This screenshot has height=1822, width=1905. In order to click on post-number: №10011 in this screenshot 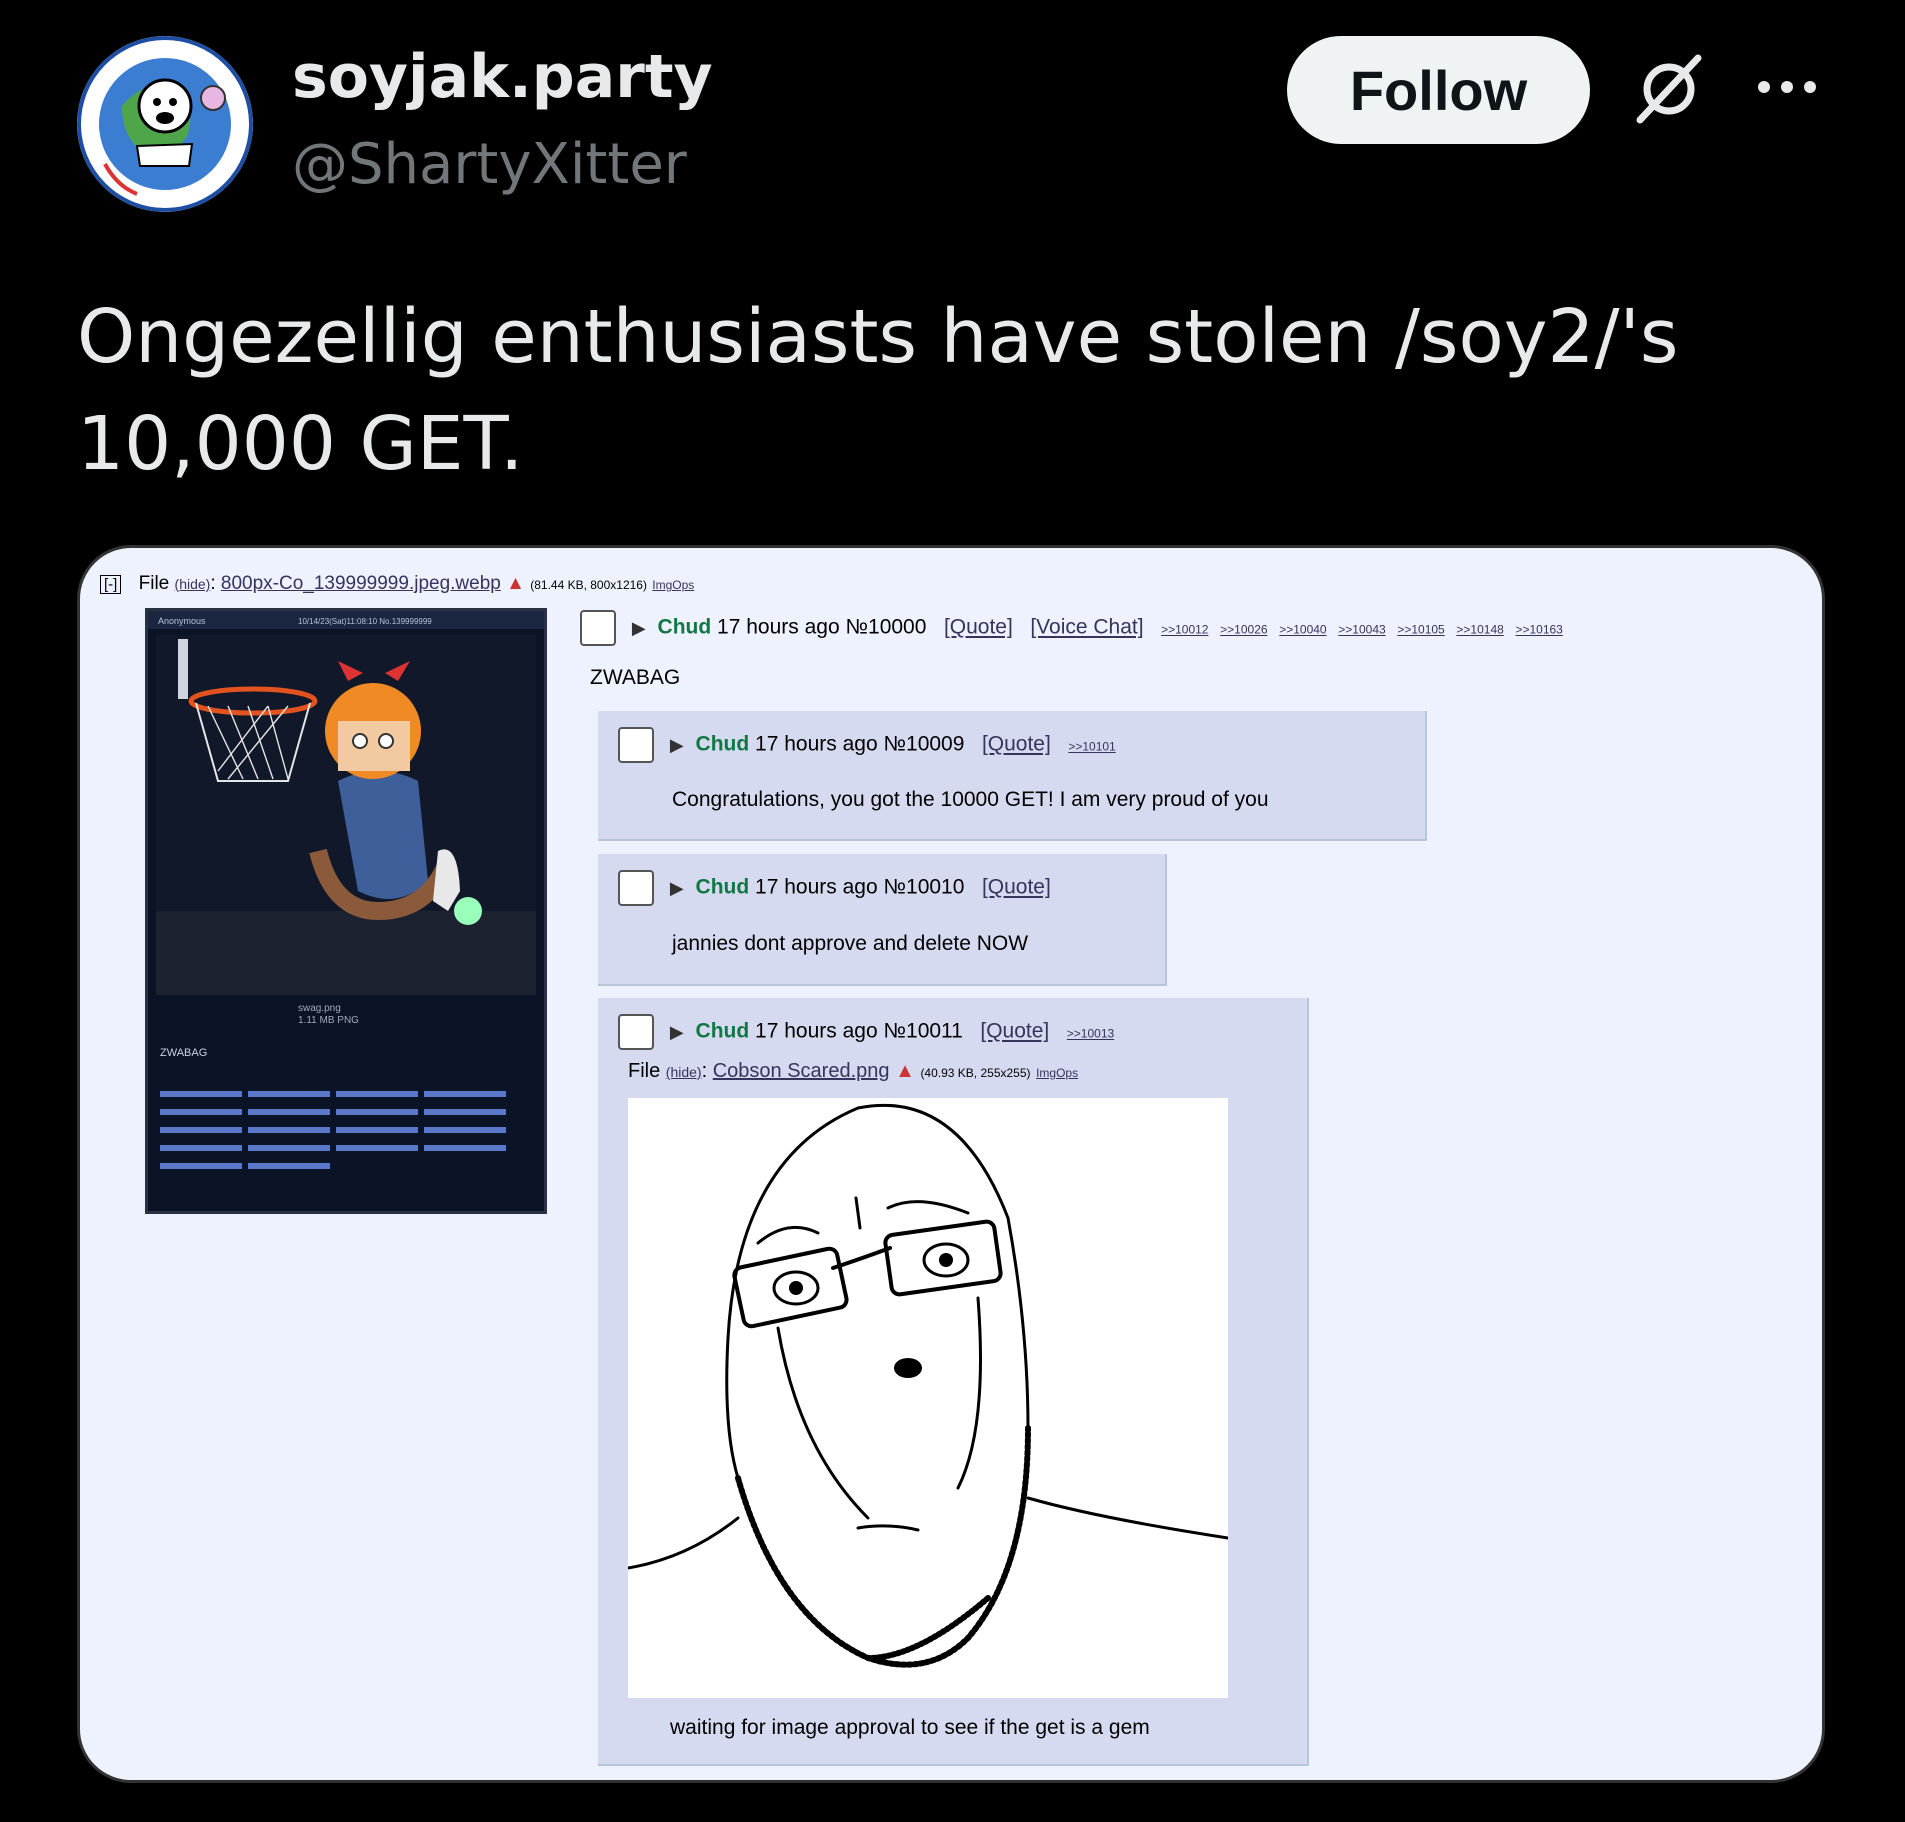, I will do `click(922, 1031)`.